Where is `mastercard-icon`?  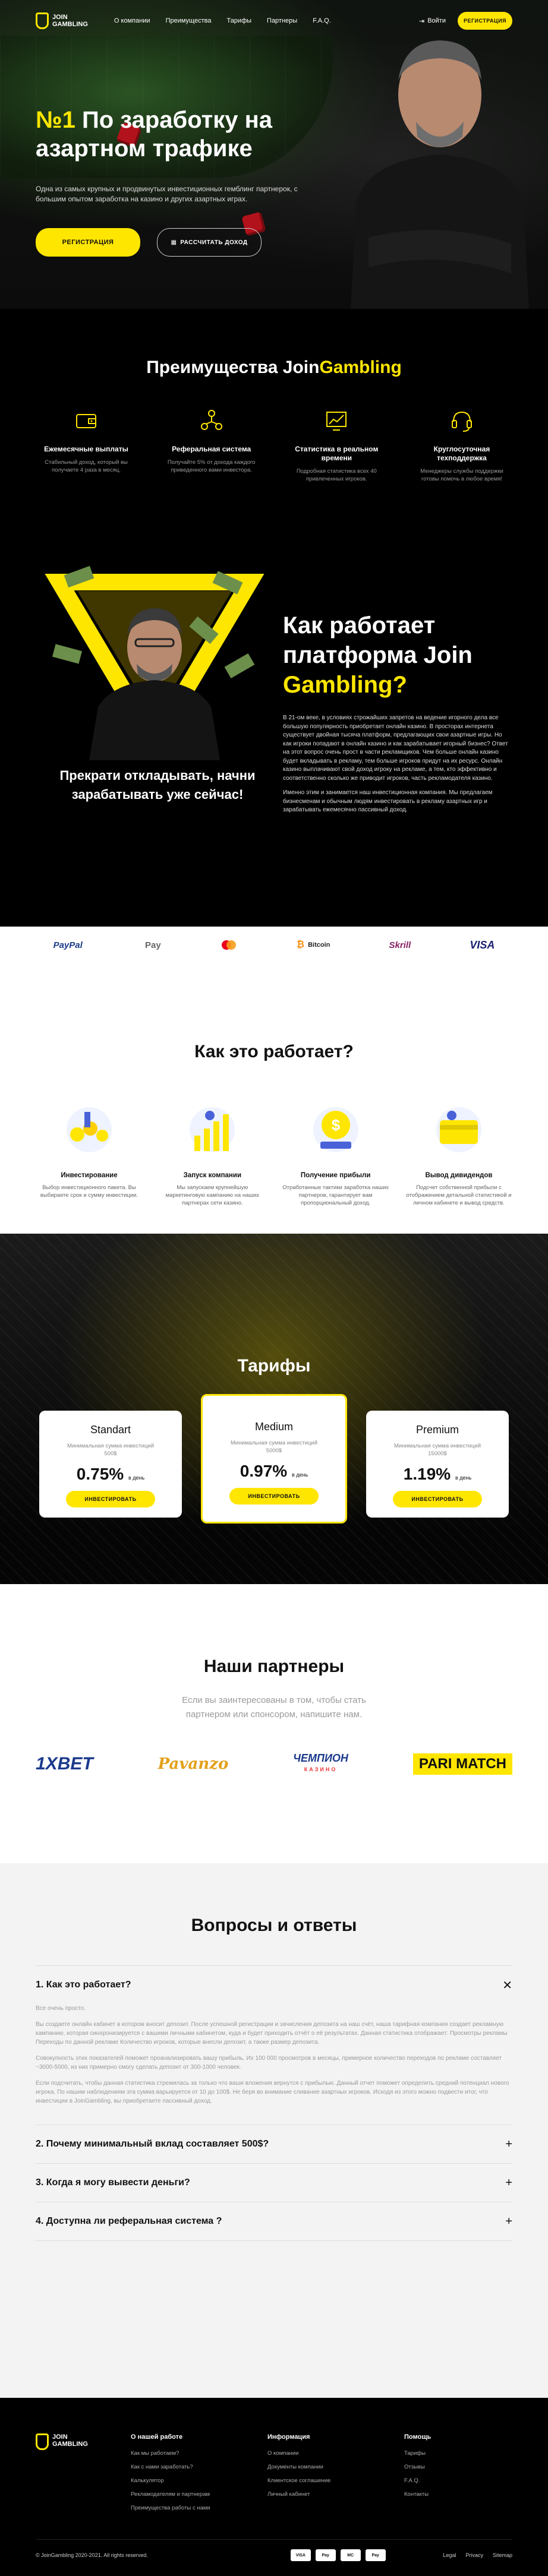
mastercard-icon is located at coordinates (229, 945).